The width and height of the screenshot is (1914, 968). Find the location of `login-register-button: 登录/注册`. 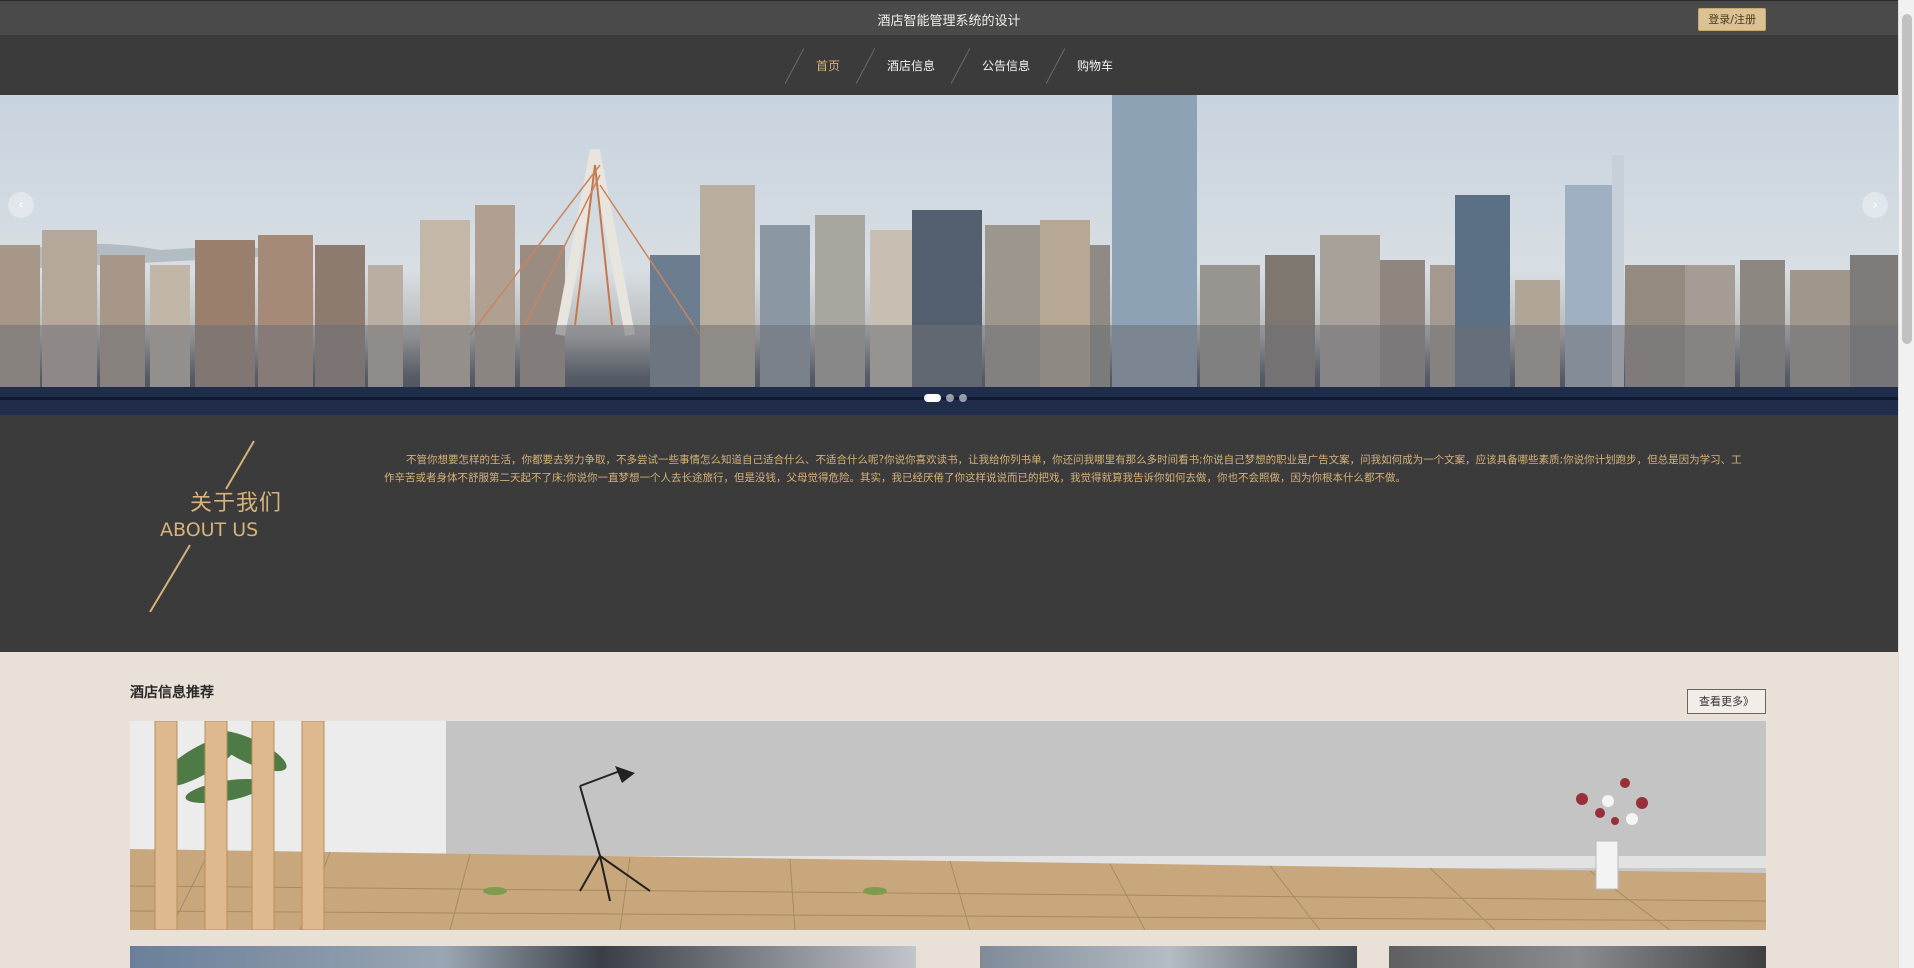

login-register-button: 登录/注册 is located at coordinates (1732, 19).